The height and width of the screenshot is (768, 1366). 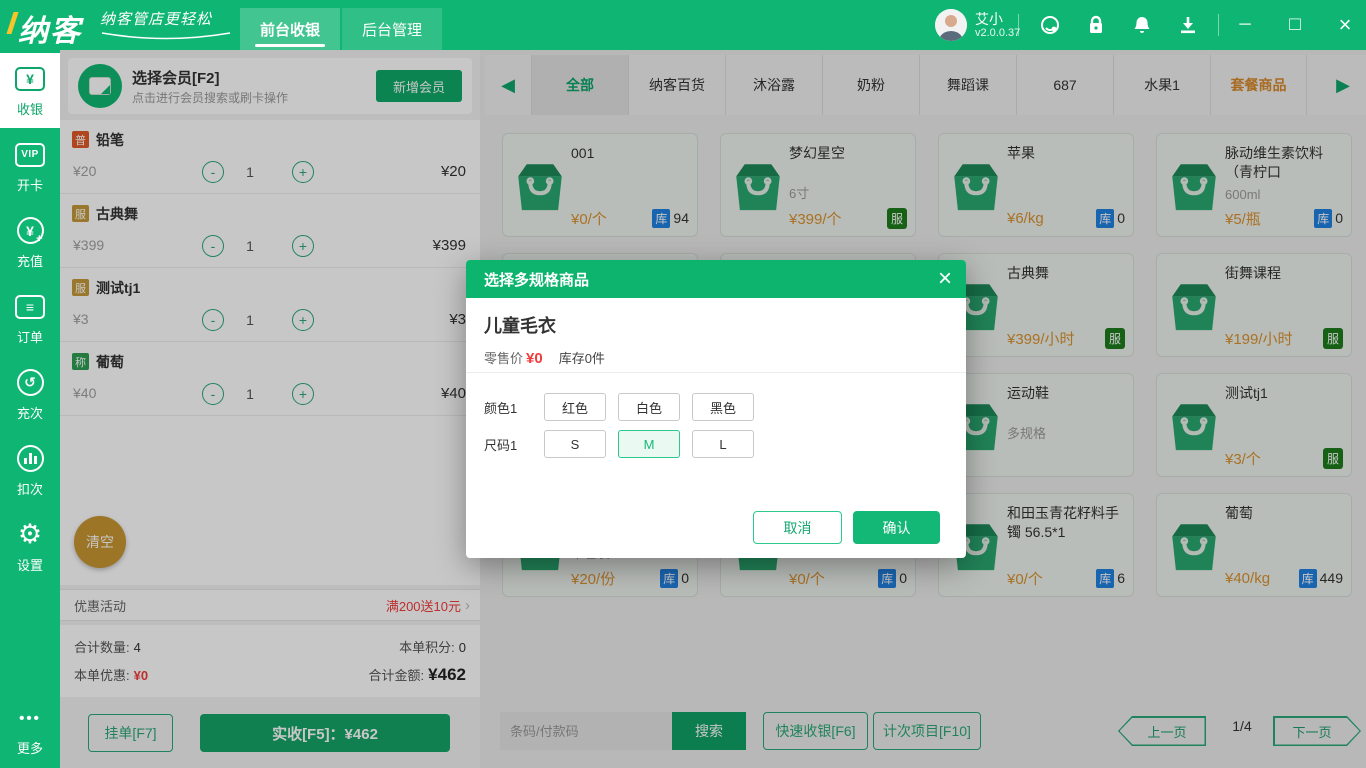 I want to click on maximize-icon: □, so click(x=1295, y=25).